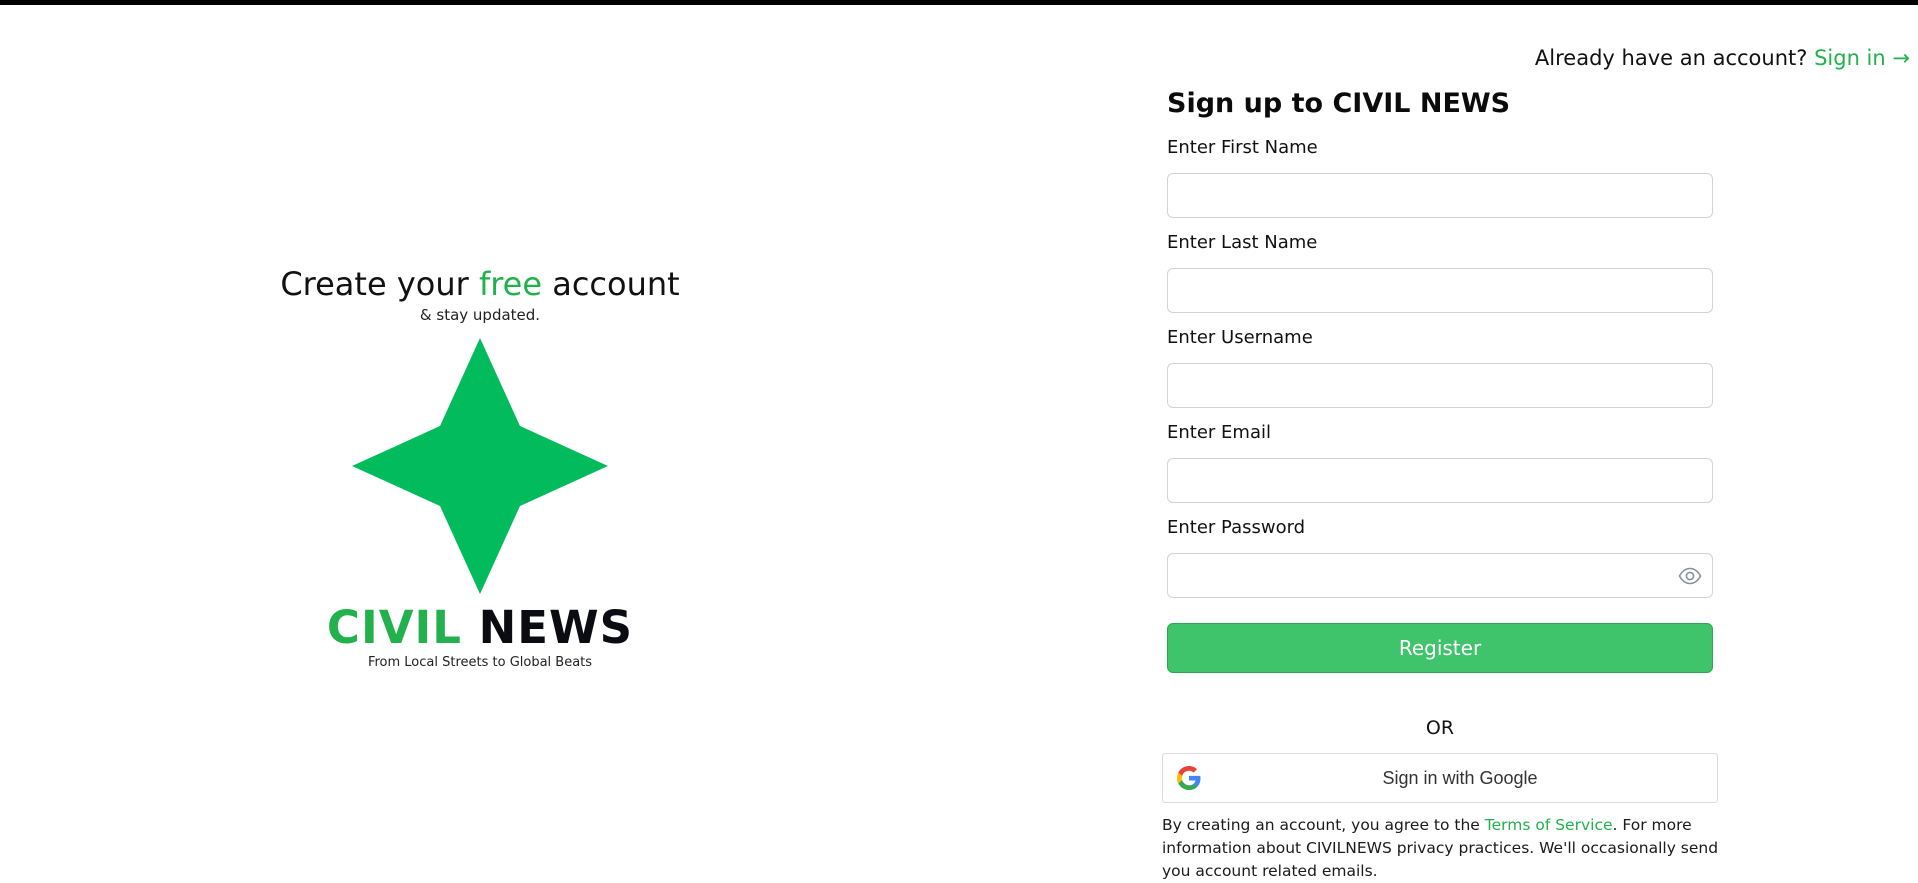 The width and height of the screenshot is (1918, 883). I want to click on legal-text-before: By creating an account, you agree to the, so click(1323, 825).